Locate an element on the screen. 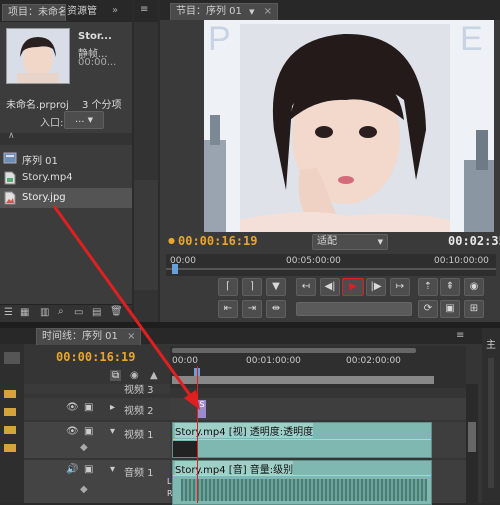 The height and width of the screenshot is (505, 500). lift-button: ⇡ is located at coordinates (428, 287).